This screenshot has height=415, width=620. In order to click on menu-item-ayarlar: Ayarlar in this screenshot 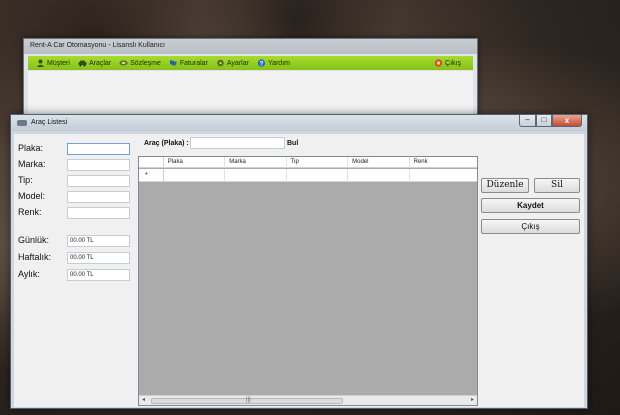, I will do `click(232, 63)`.